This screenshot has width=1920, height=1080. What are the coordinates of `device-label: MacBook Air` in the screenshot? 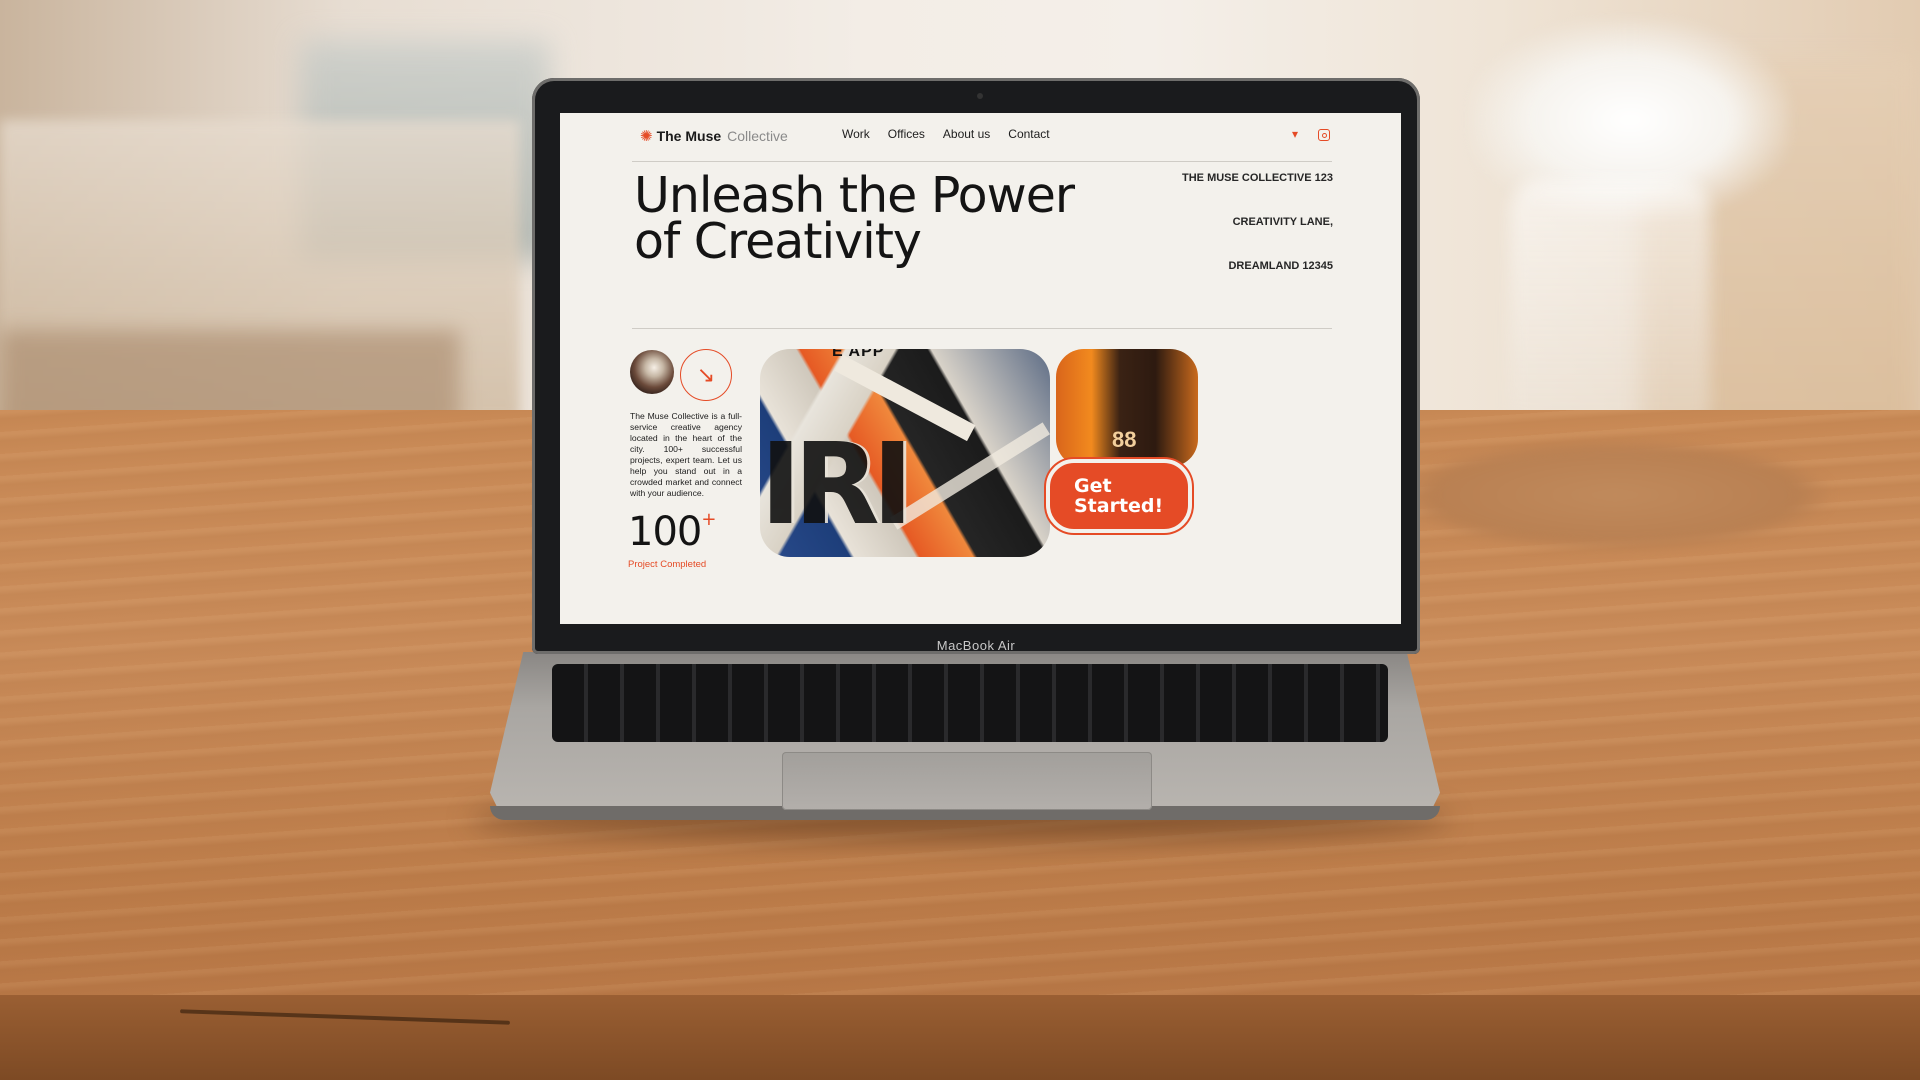 It's located at (976, 645).